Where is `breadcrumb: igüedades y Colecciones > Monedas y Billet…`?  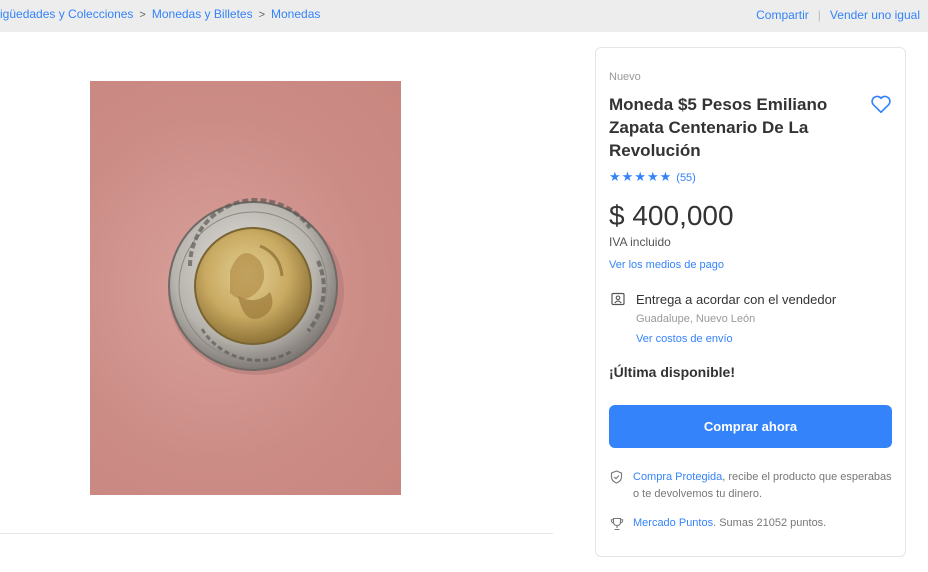 breadcrumb: igüedades y Colecciones > Monedas y Billet… is located at coordinates (160, 14).